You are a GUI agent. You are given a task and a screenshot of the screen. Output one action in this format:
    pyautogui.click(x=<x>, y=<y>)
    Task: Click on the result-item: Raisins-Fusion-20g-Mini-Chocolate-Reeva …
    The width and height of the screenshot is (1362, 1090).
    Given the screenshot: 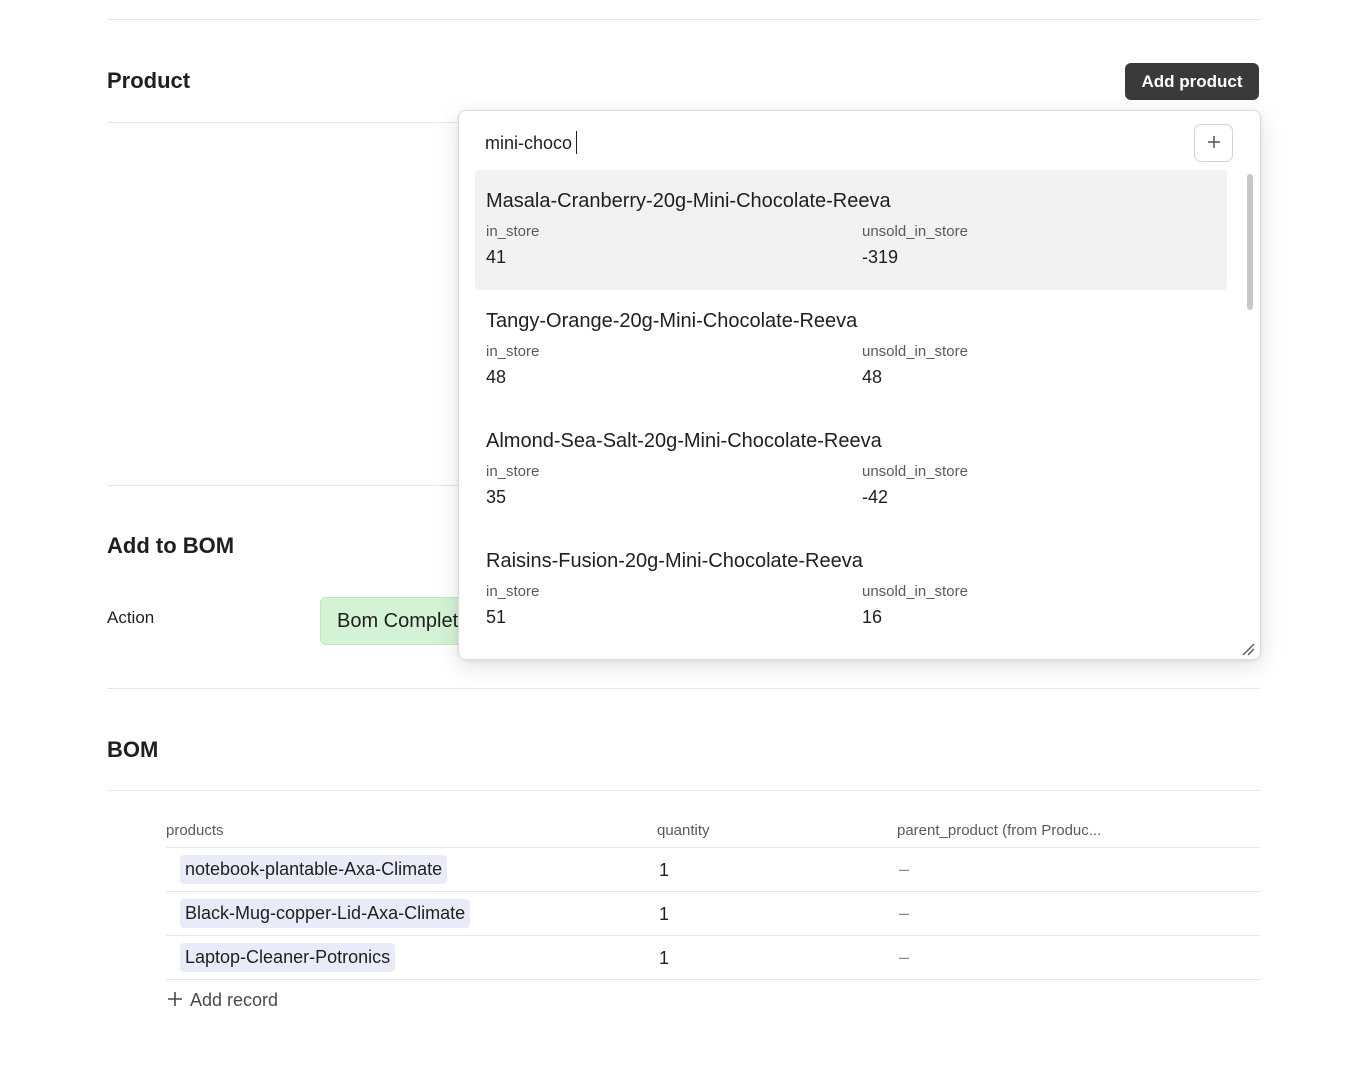 What is the action you would take?
    pyautogui.click(x=851, y=590)
    